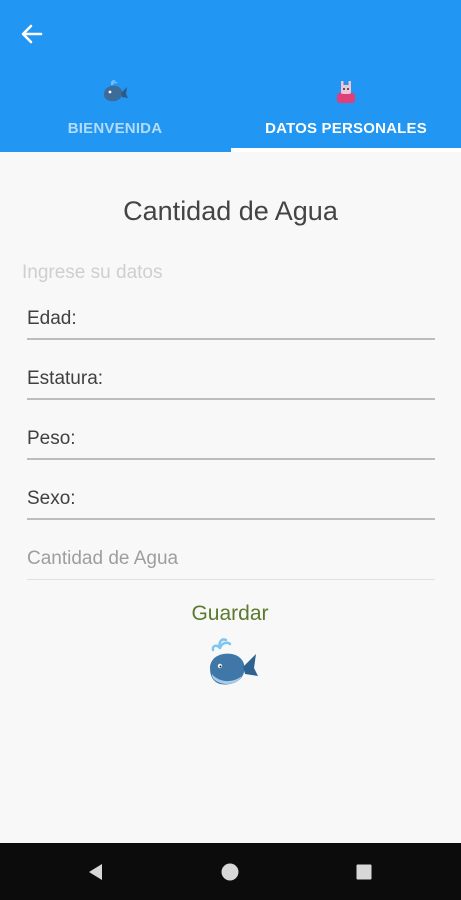 Image resolution: width=461 pixels, height=900 pixels. I want to click on tab-datos-personales: DATOS PERSONALES, so click(346, 112).